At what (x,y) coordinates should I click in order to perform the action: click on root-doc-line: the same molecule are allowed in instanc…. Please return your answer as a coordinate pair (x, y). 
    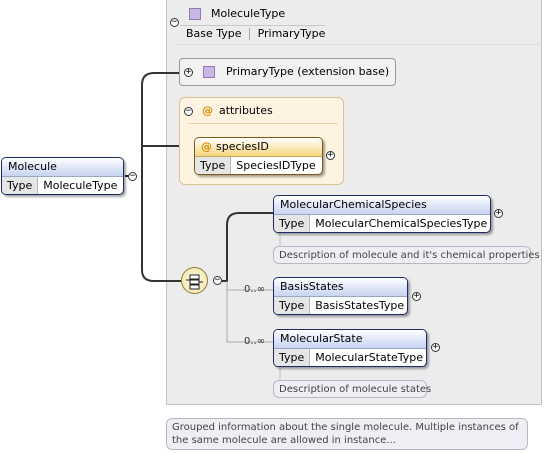
    Looking at the image, I should click on (284, 440).